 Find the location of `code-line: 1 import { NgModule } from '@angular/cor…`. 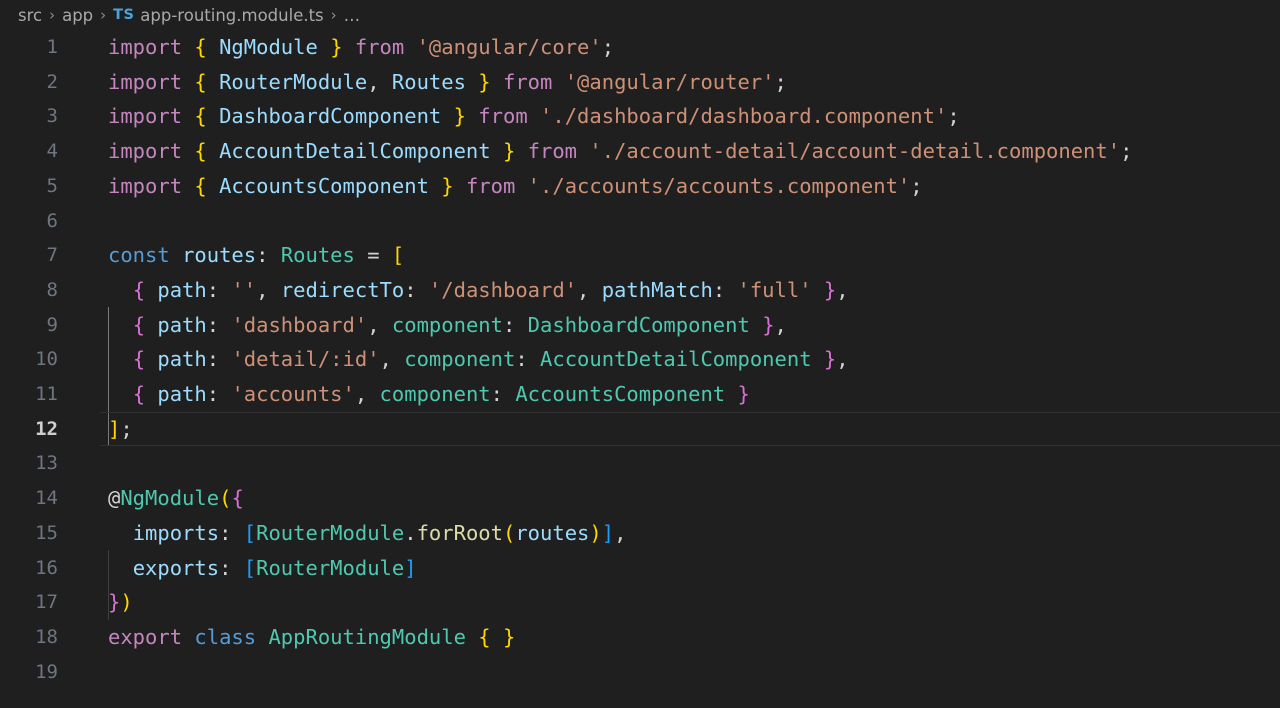

code-line: 1 import { NgModule } from '@angular/cor… is located at coordinates (640, 47).